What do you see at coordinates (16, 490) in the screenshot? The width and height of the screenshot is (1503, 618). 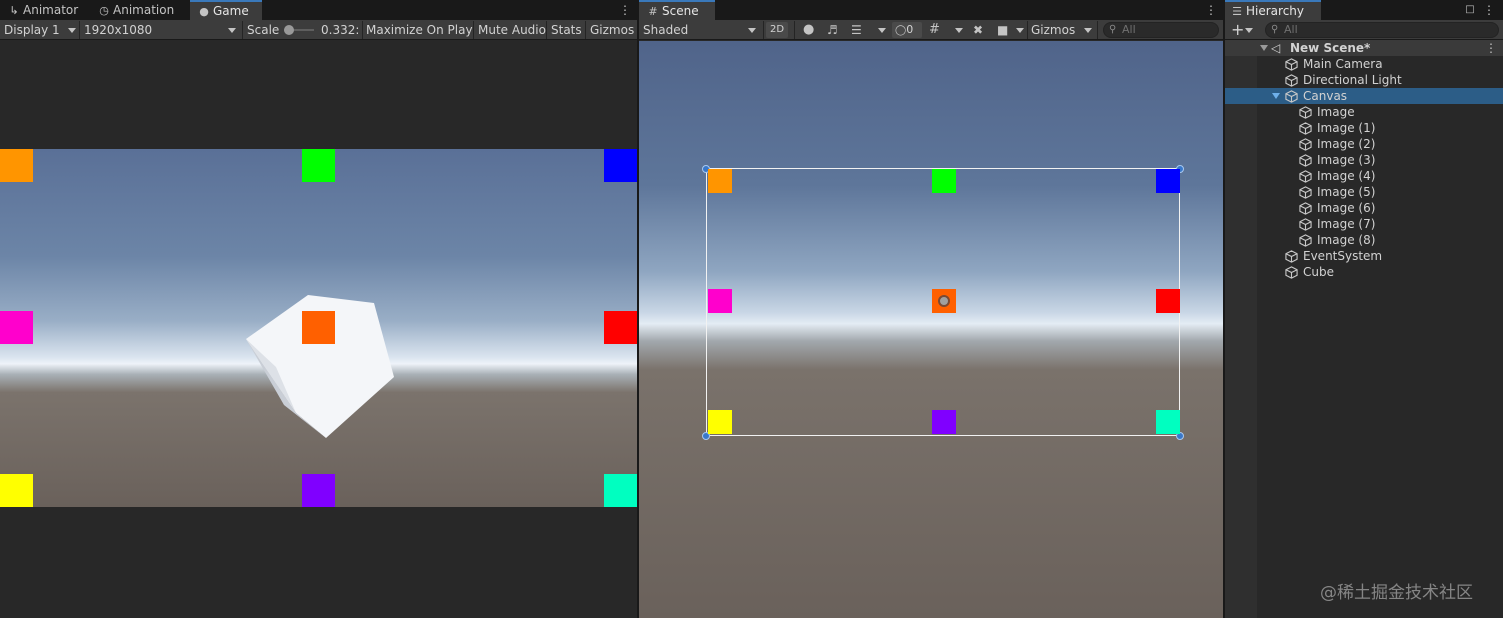 I see `ui-image-bottom-left` at bounding box center [16, 490].